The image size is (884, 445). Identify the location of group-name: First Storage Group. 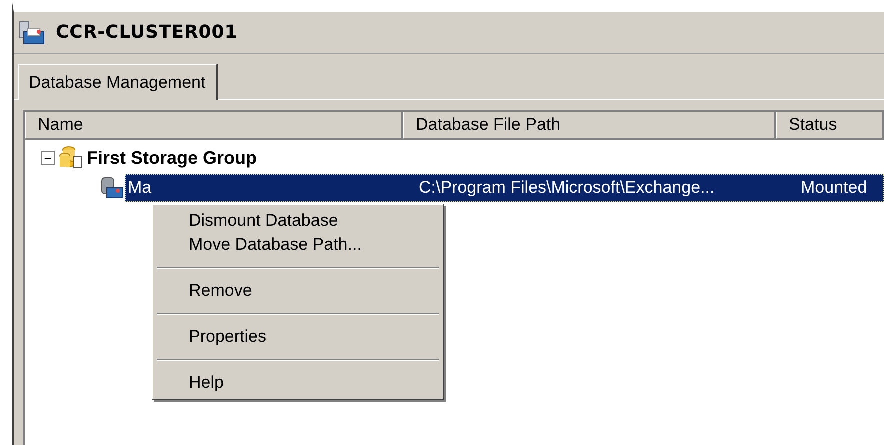
(172, 158).